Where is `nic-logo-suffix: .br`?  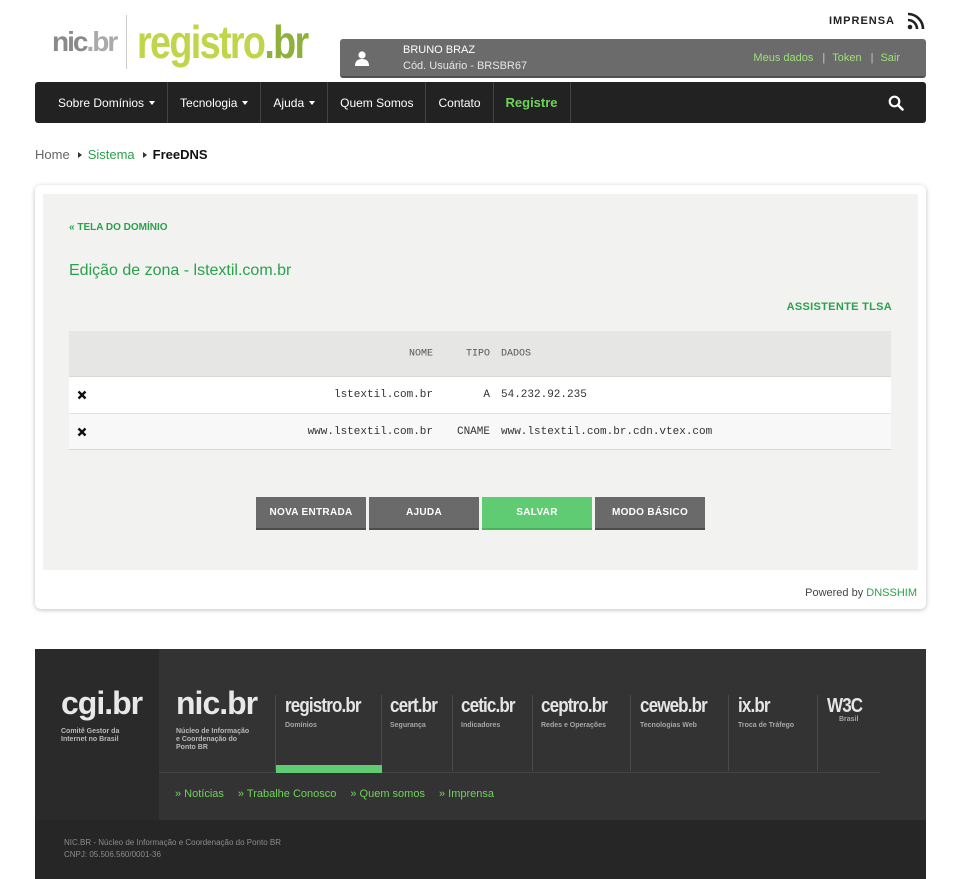
nic-logo-suffix: .br is located at coordinates (102, 41).